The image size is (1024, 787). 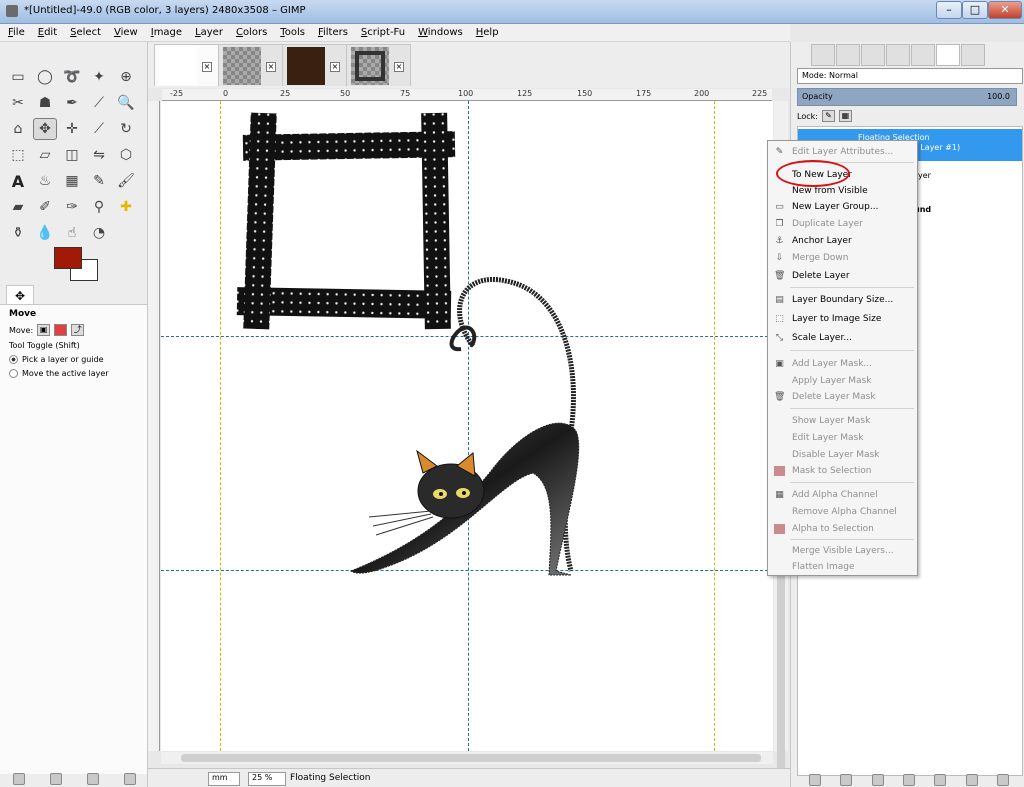 I want to click on menu-view: View, so click(x=124, y=31).